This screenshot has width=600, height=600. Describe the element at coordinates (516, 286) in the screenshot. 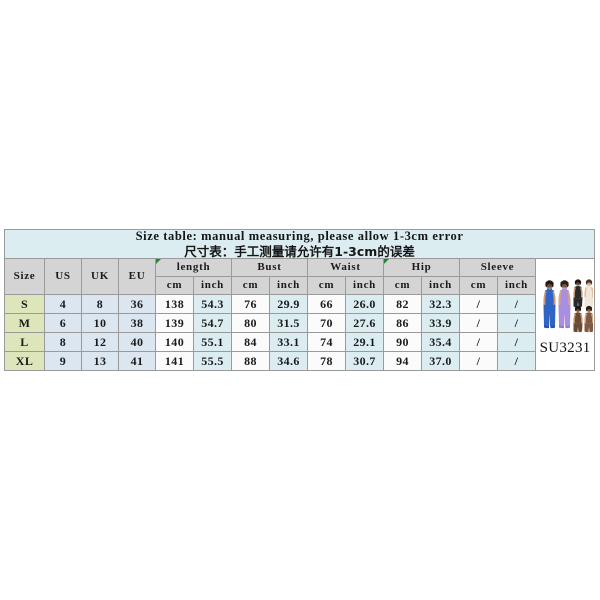

I see `header-sleeve-inch: inch` at that location.